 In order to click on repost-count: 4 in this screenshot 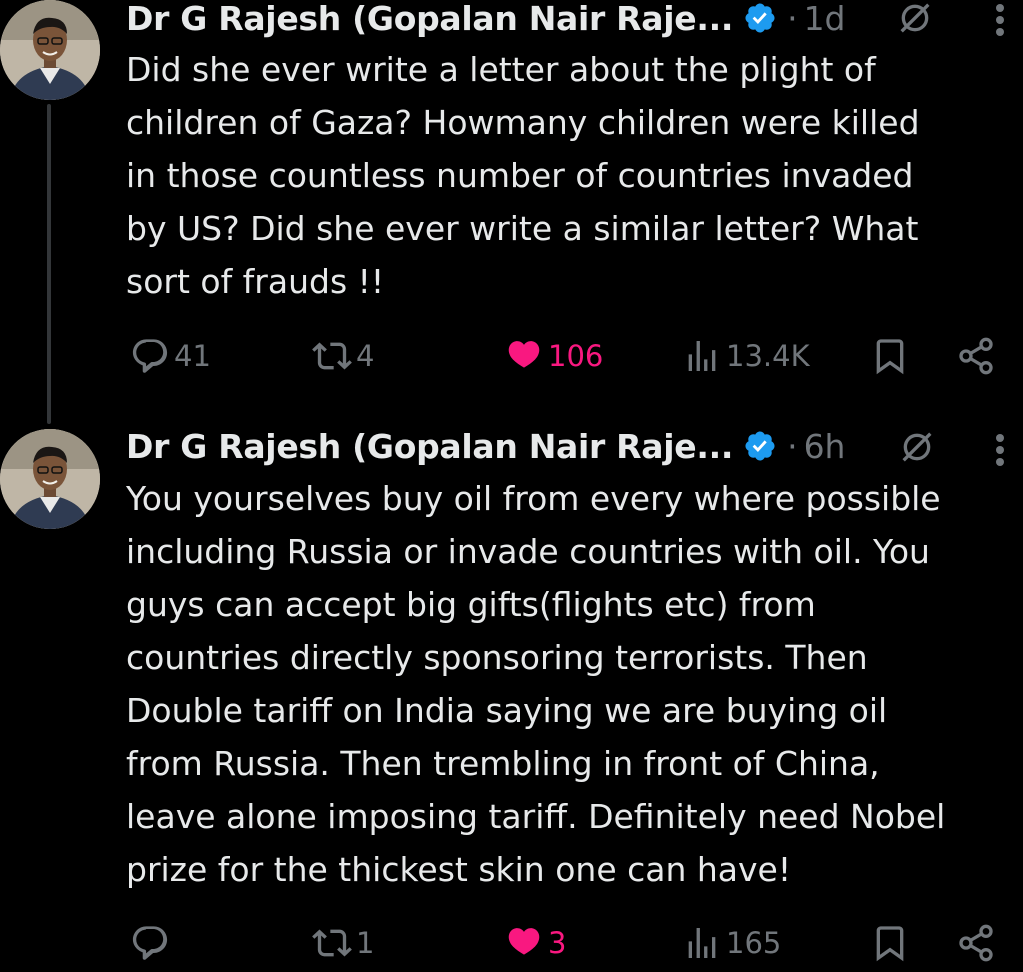, I will do `click(365, 356)`.